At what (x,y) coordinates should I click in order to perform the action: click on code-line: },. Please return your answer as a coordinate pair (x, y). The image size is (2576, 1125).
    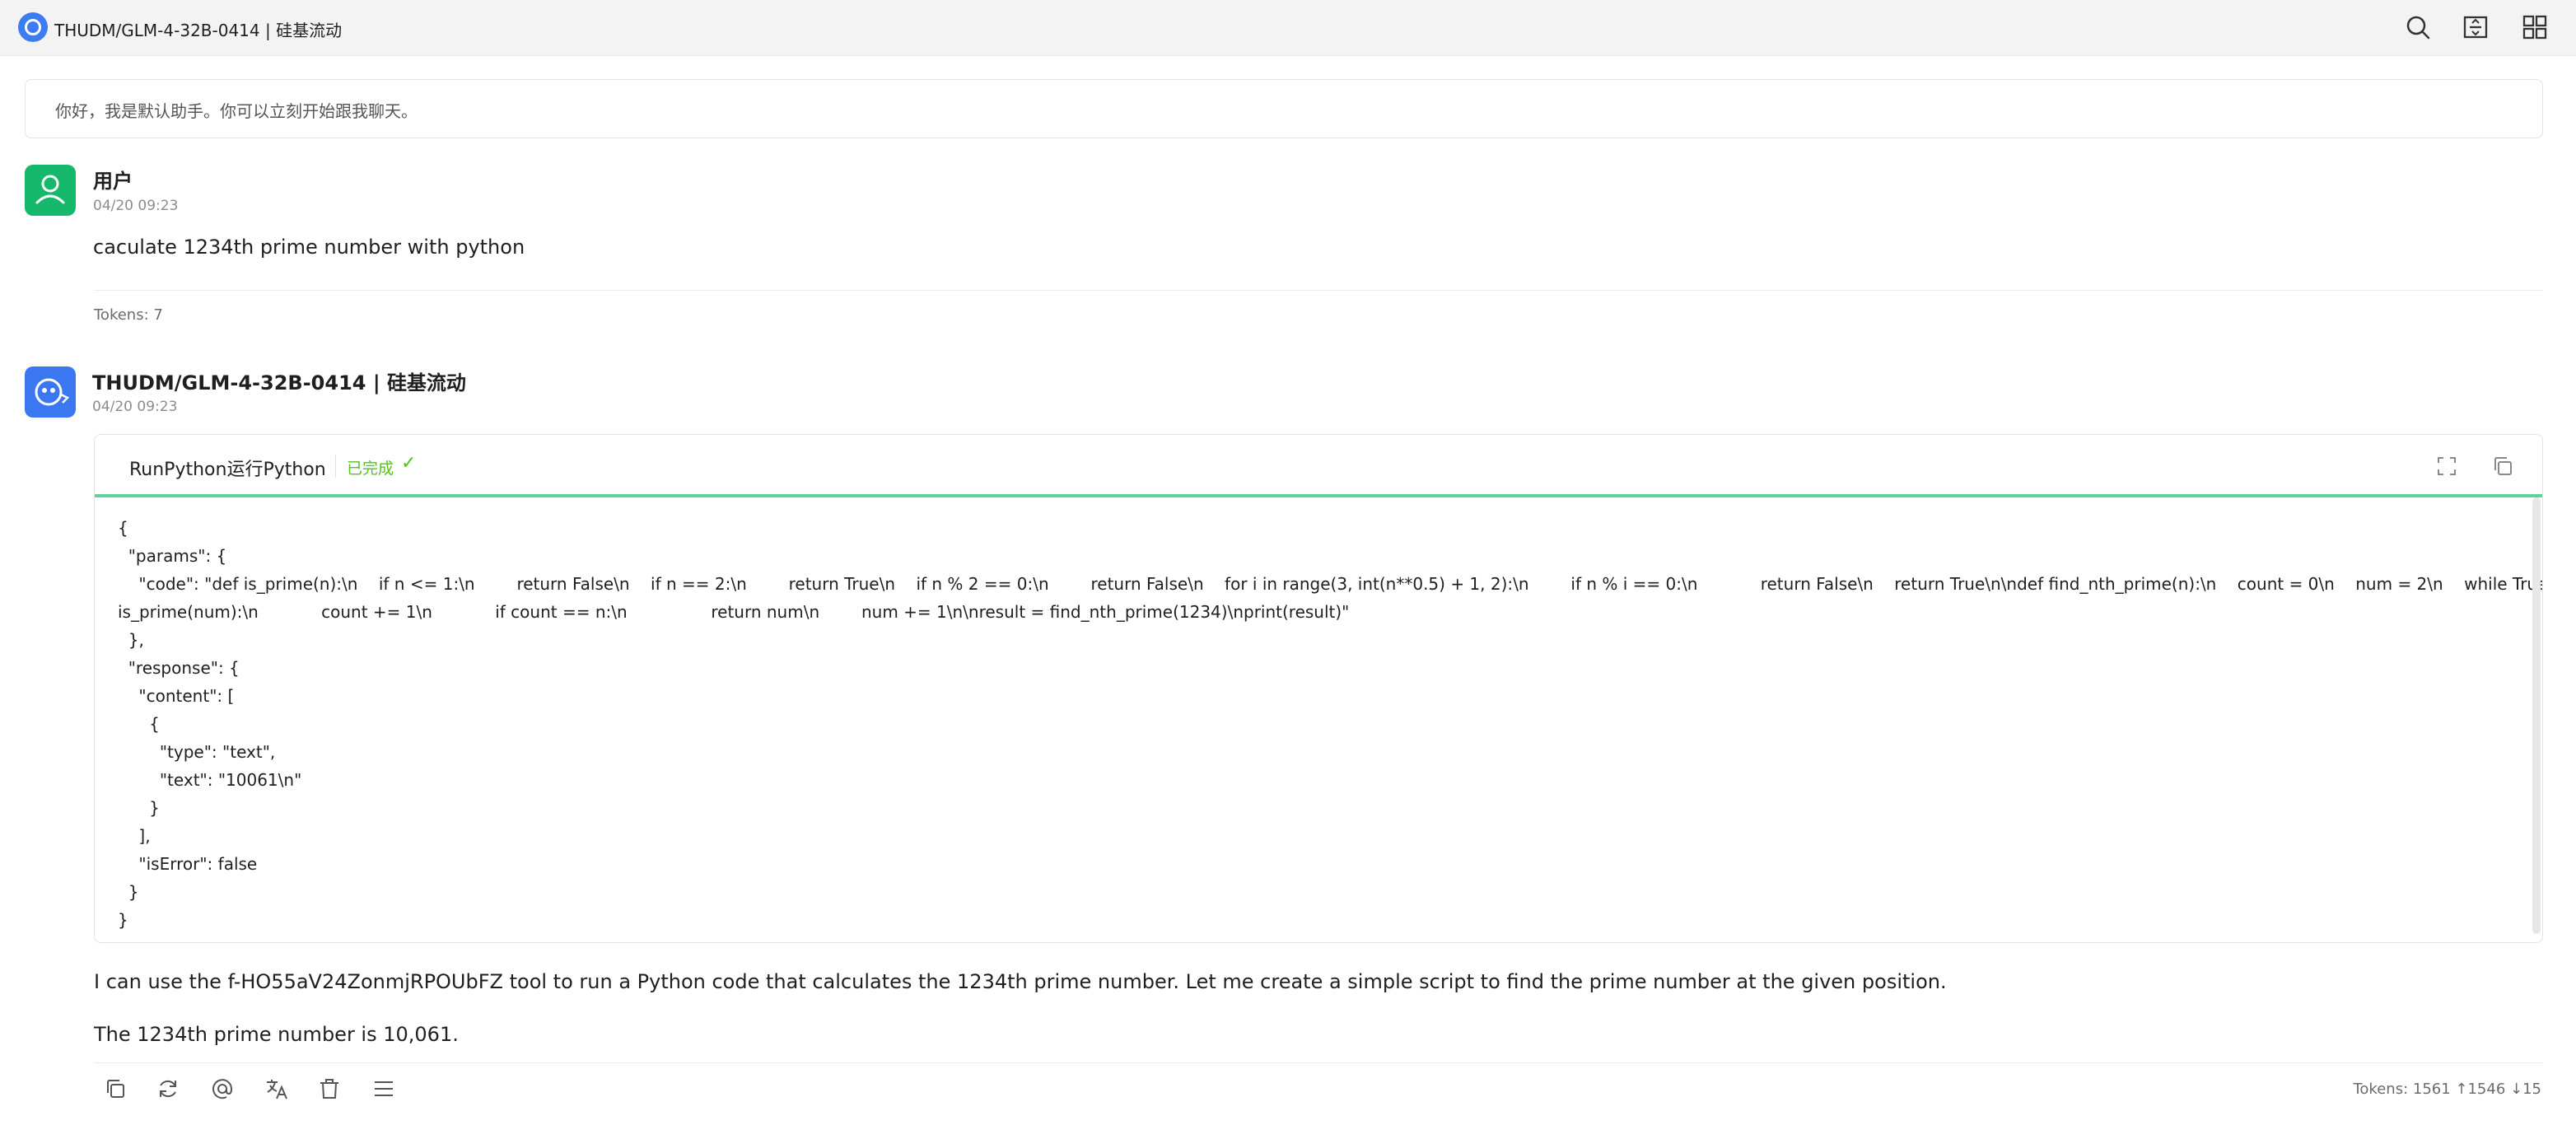
    Looking at the image, I should click on (131, 640).